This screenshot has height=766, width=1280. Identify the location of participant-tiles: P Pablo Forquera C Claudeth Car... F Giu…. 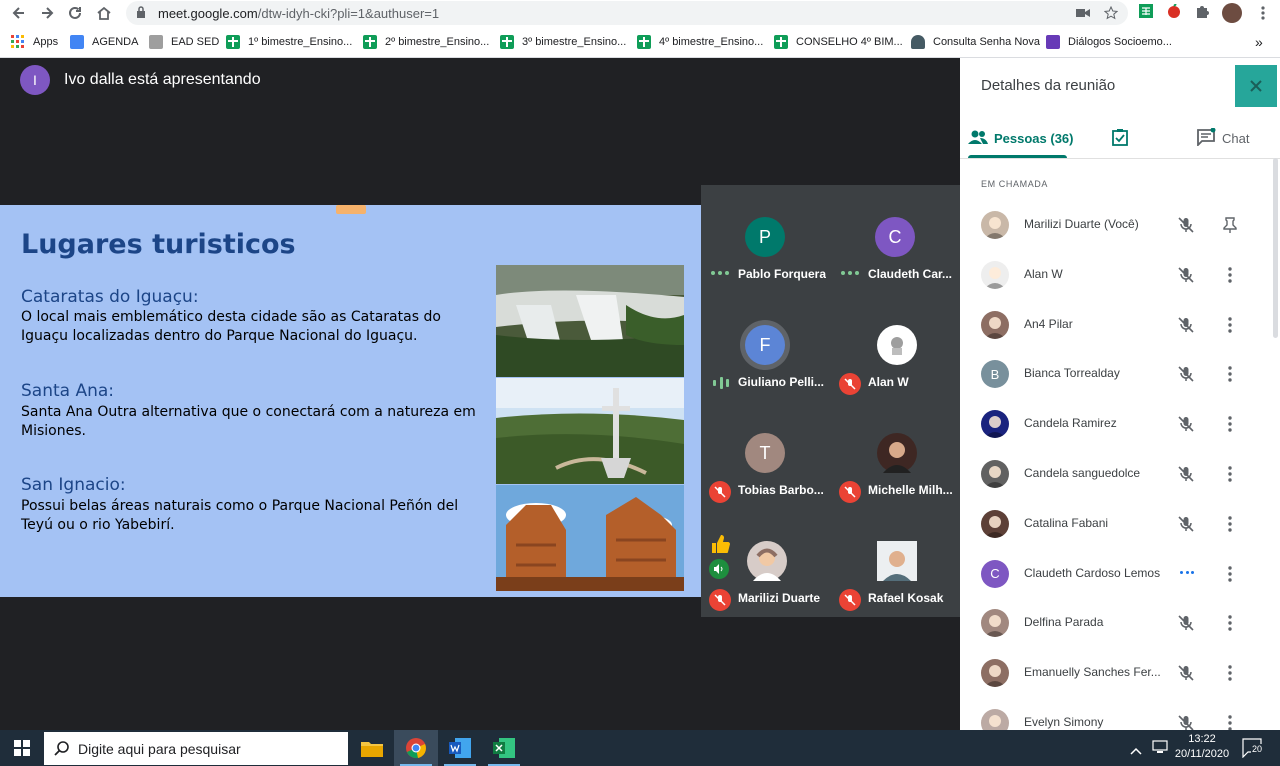
(830, 401).